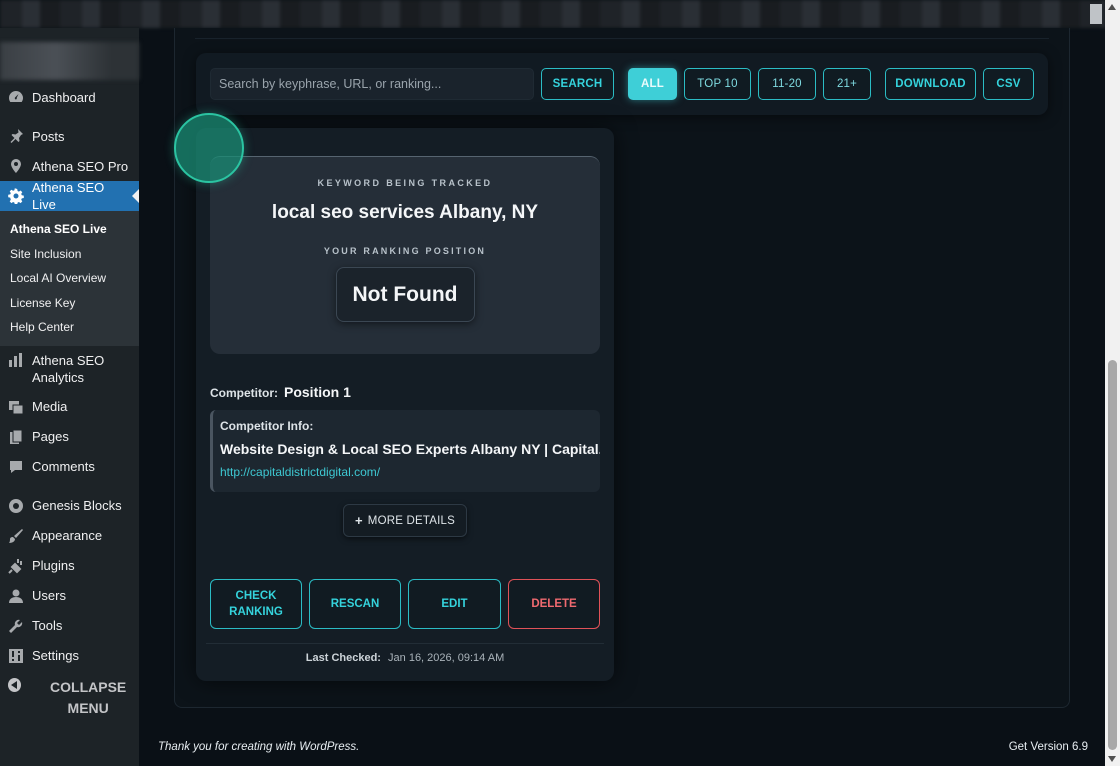  I want to click on ranking-label: YOUR RANKING POSITION, so click(405, 251).